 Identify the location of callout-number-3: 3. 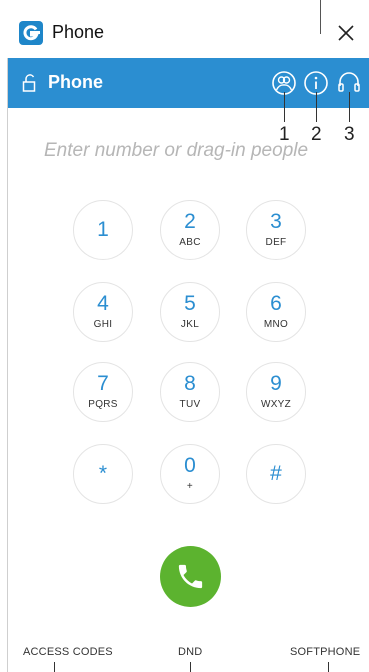
(349, 134).